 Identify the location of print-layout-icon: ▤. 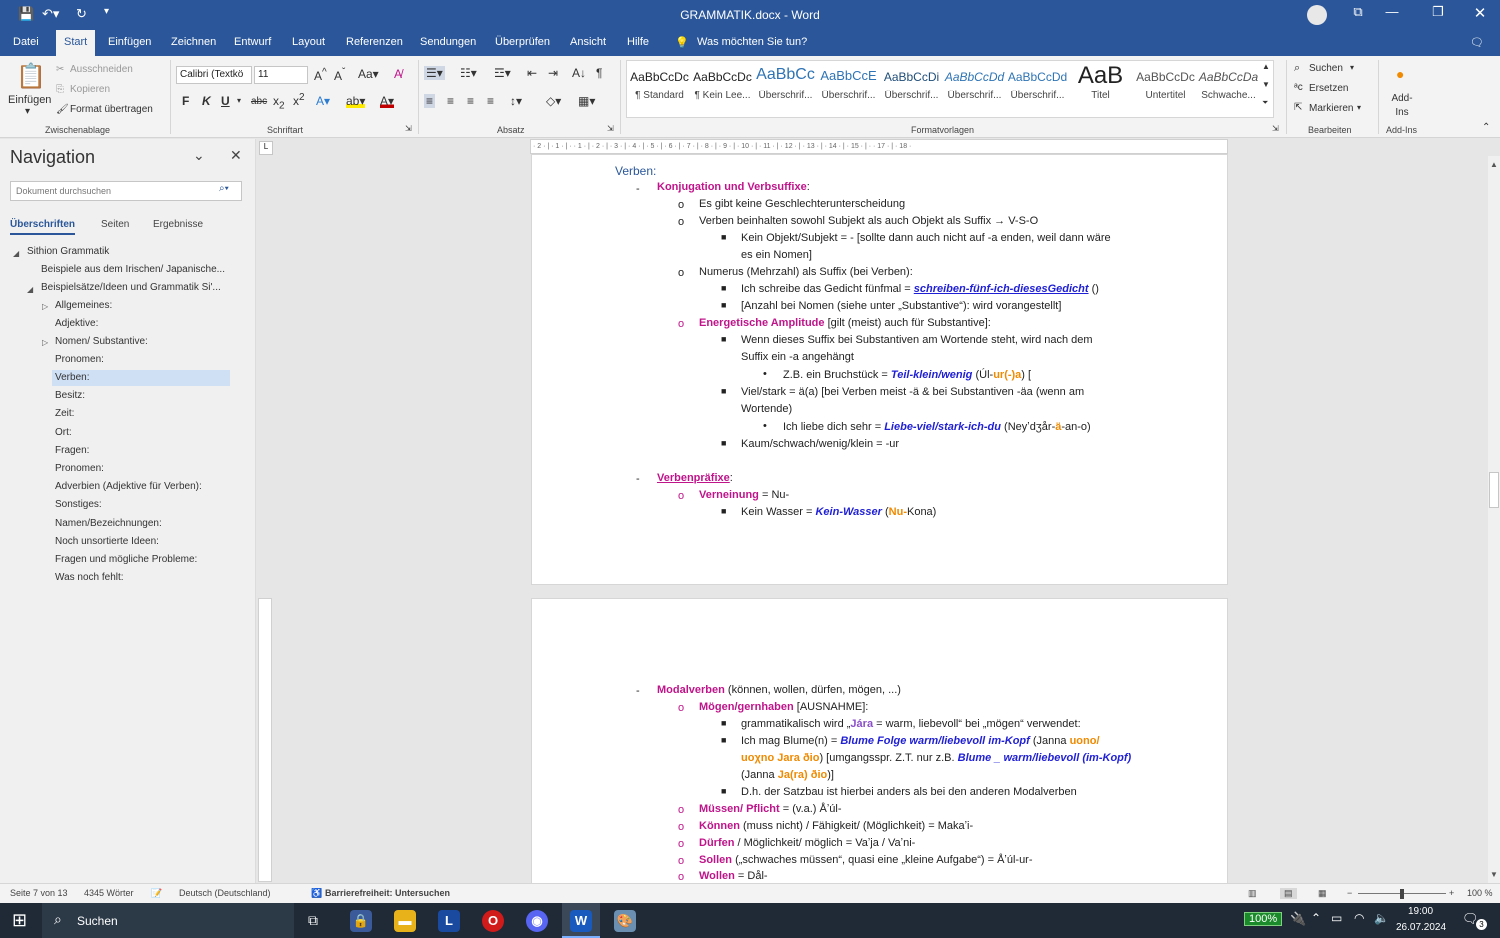
(1288, 893).